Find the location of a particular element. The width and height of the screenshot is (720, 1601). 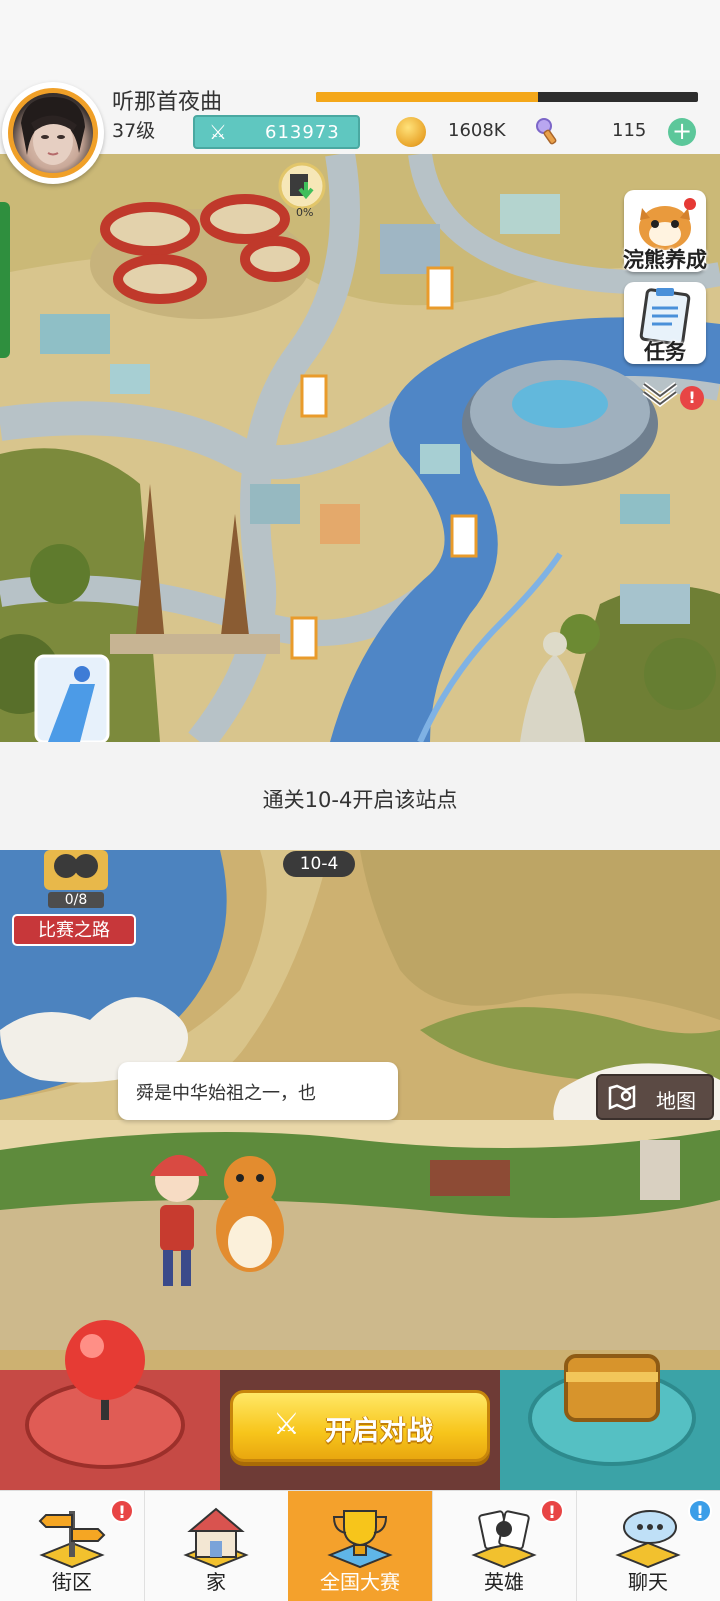

nav-label-national-contest: 全国大赛 is located at coordinates (360, 1582).